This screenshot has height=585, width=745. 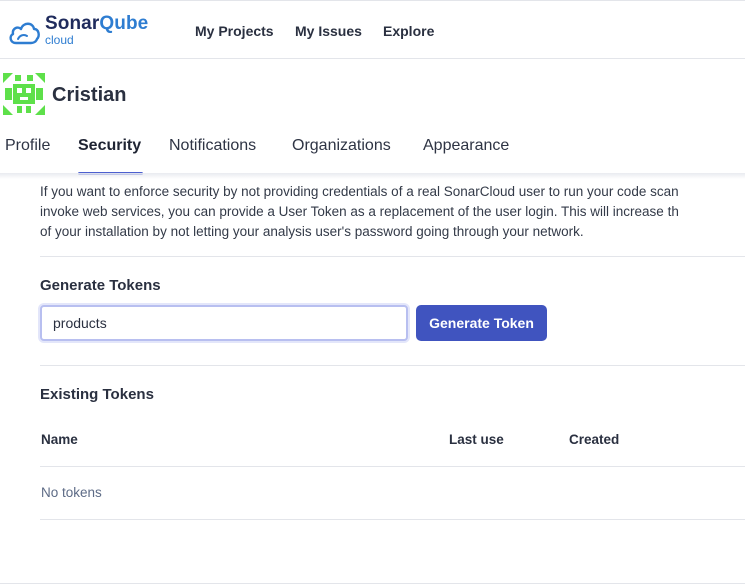 I want to click on tabs-shadow, so click(x=372, y=176).